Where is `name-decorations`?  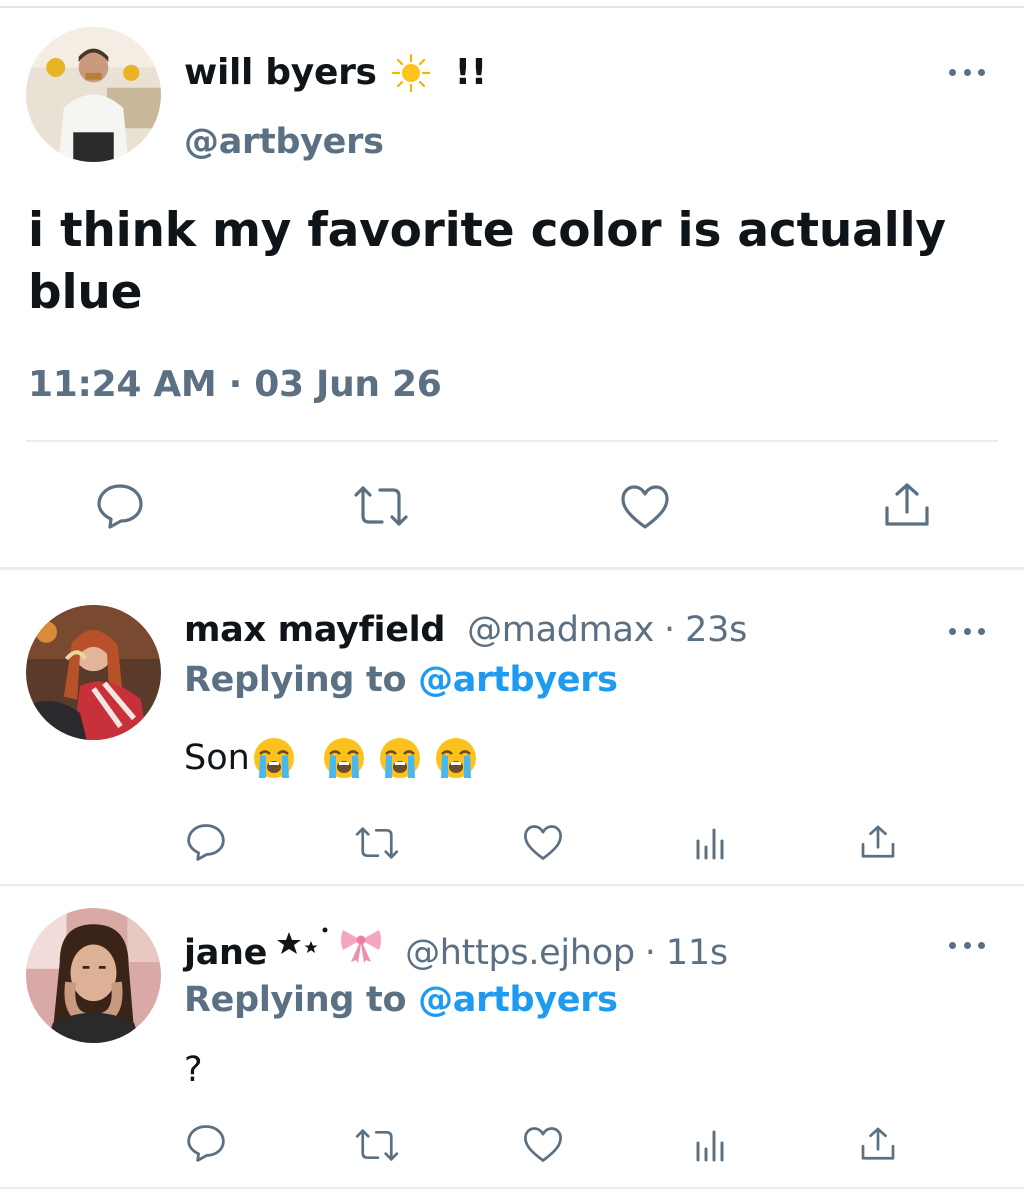
name-decorations is located at coordinates (329, 944).